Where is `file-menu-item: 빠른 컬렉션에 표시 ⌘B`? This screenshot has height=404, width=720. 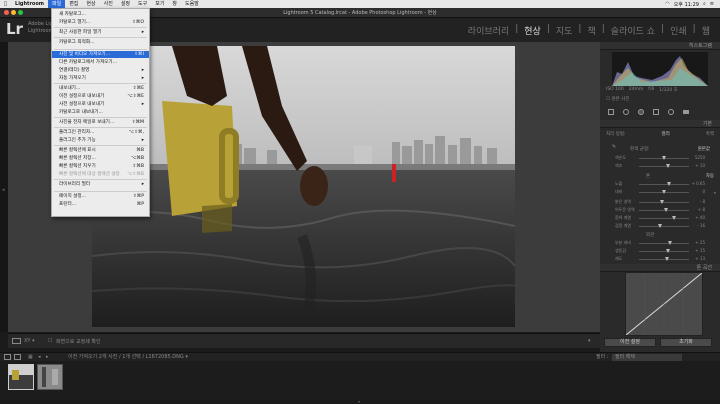
file-menu-item: 빠른 컬렉션에 표시 ⌘B is located at coordinates (100, 150).